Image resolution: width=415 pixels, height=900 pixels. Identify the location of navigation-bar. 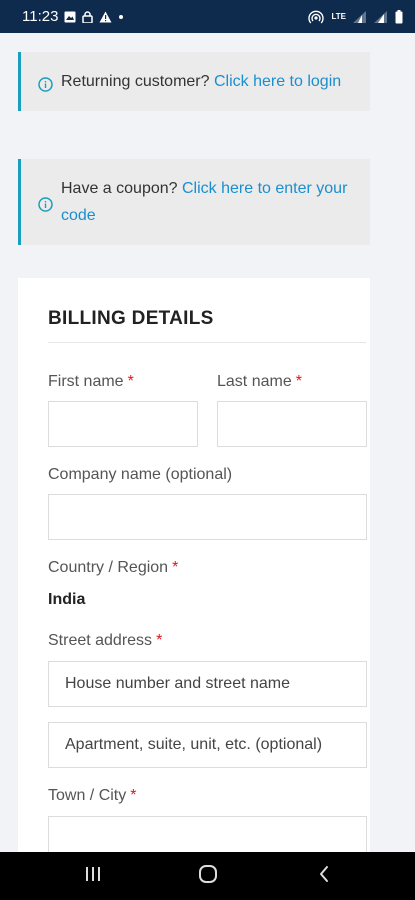
(207, 876).